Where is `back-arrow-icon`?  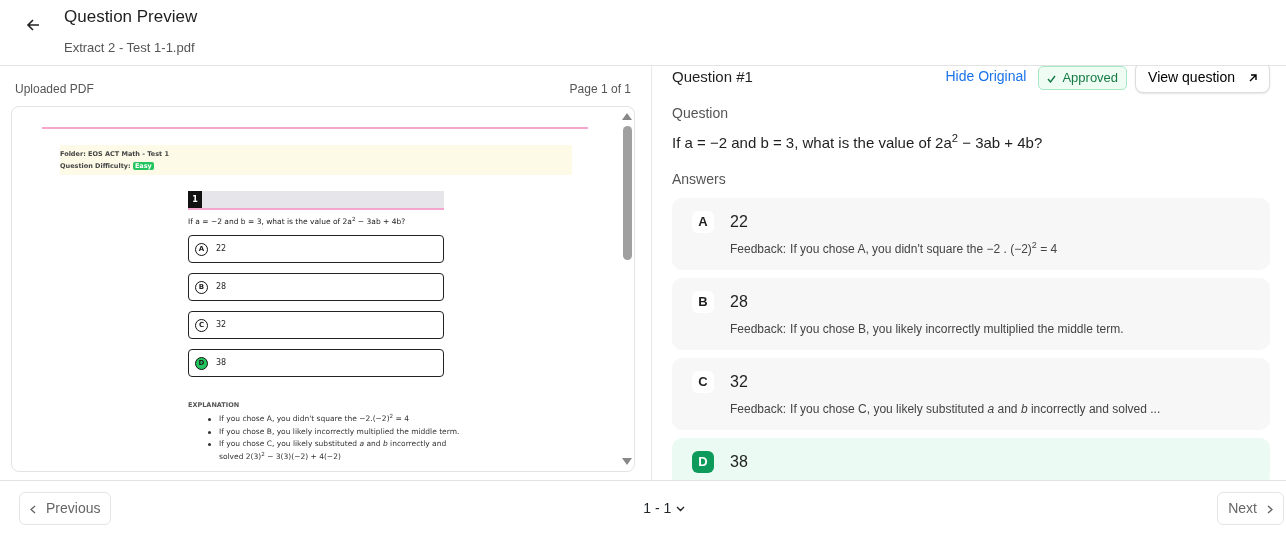 back-arrow-icon is located at coordinates (33, 25).